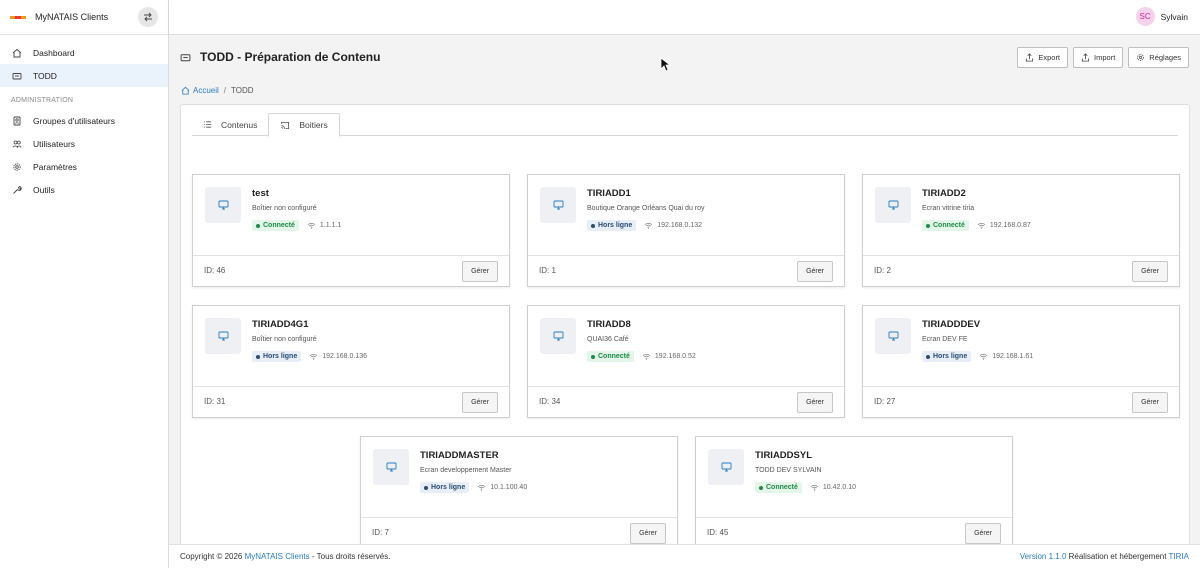  What do you see at coordinates (1179, 556) in the screenshot?
I see `hosting-link: TIRIA` at bounding box center [1179, 556].